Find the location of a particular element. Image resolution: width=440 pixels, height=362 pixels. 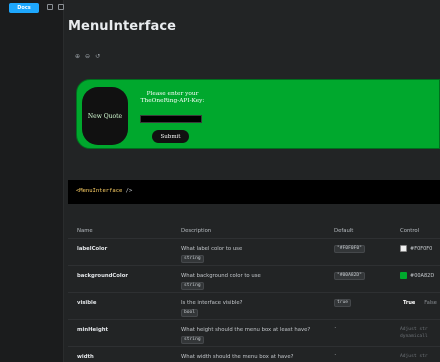

code-line: <MenuInterface /> is located at coordinates (104, 191).